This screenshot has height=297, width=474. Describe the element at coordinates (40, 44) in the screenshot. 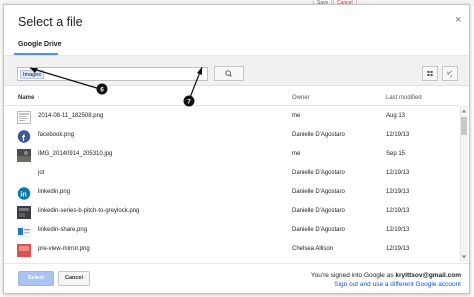

I see `tab-google-drive: Google Drive` at that location.